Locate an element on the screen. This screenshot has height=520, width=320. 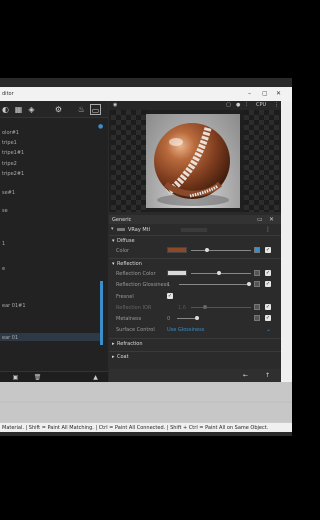
sphere-render is located at coordinates (192, 164).